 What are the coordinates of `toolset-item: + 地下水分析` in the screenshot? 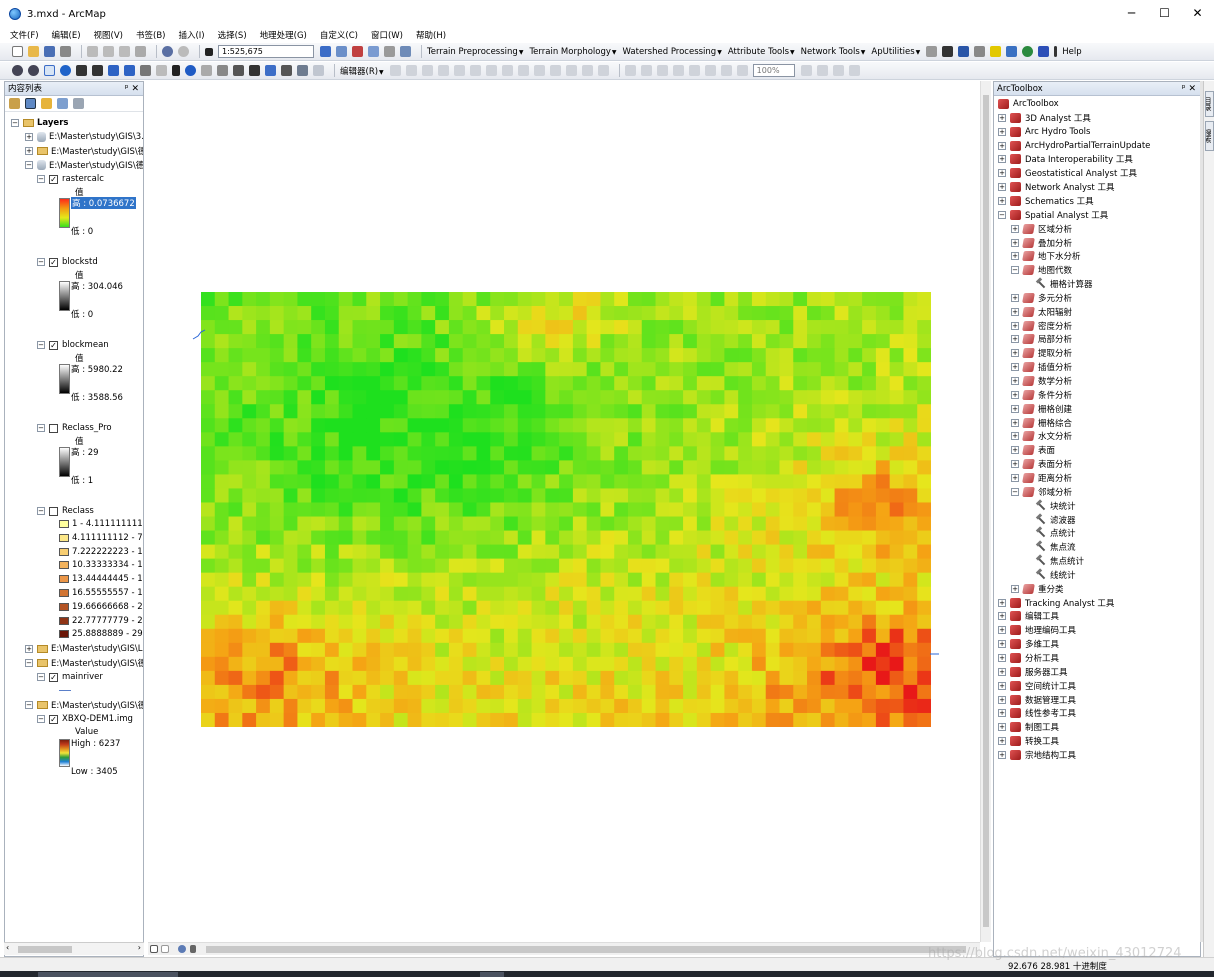 It's located at (1046, 256).